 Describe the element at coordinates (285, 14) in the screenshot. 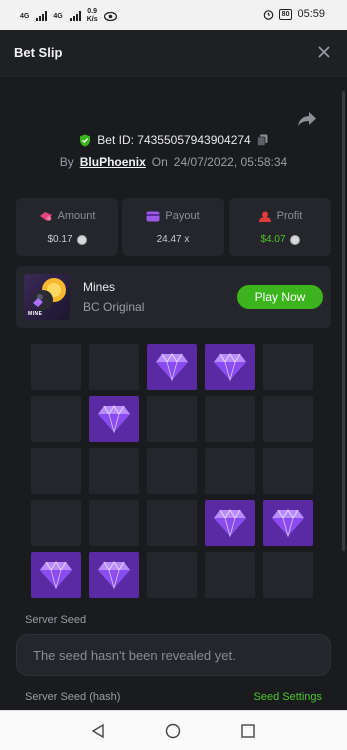

I see `battery-icon: 80` at that location.